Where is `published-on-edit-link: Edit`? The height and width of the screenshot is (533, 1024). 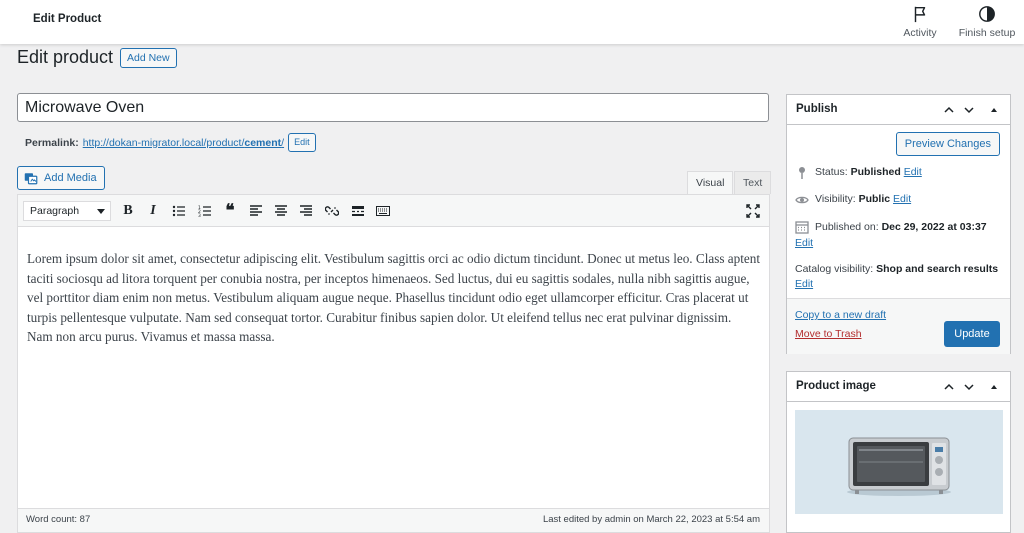
published-on-edit-link: Edit is located at coordinates (804, 243).